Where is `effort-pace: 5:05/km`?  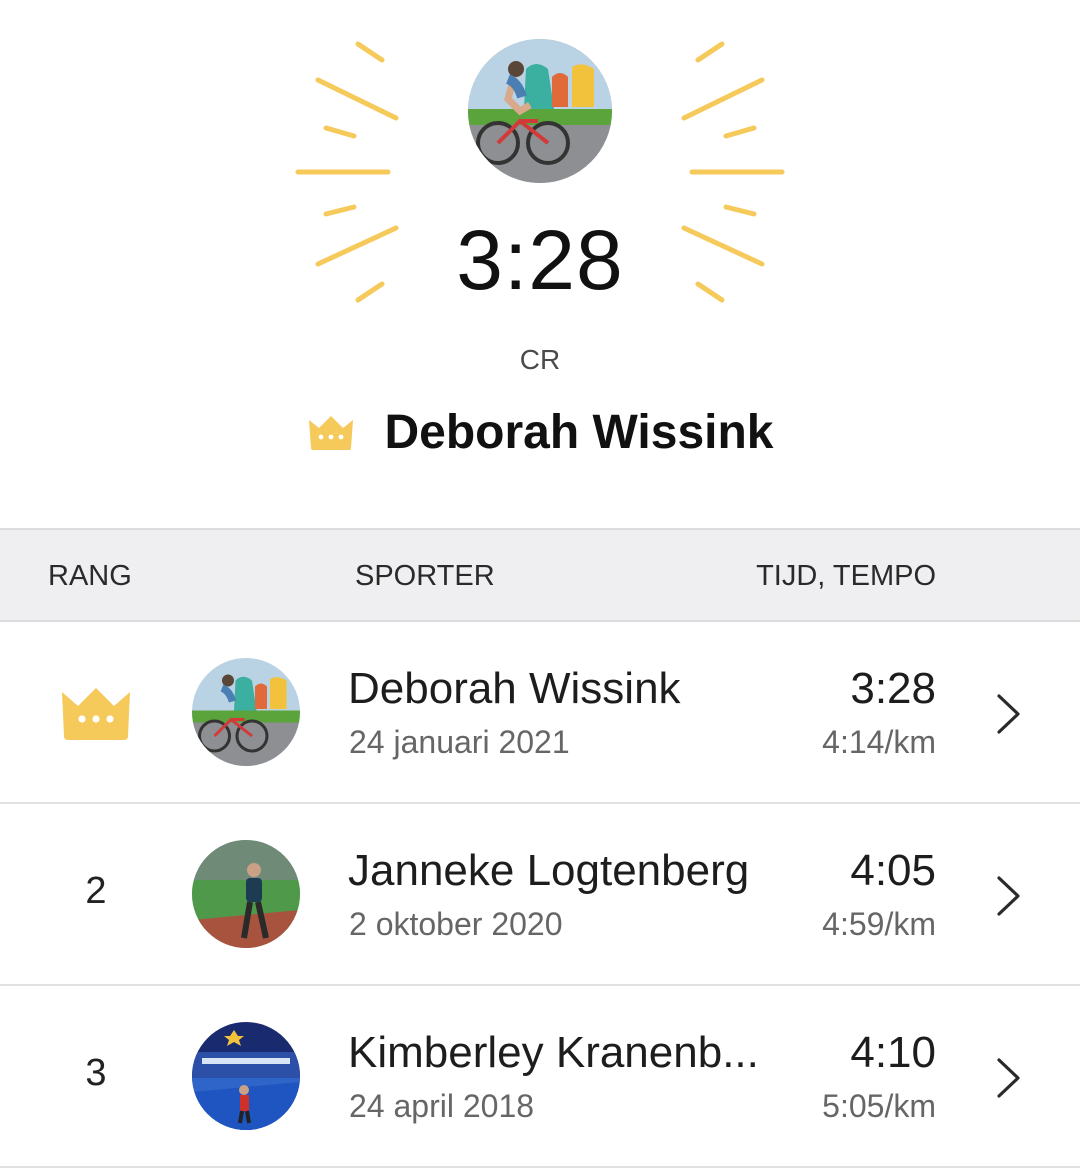
effort-pace: 5:05/km is located at coordinates (879, 1106).